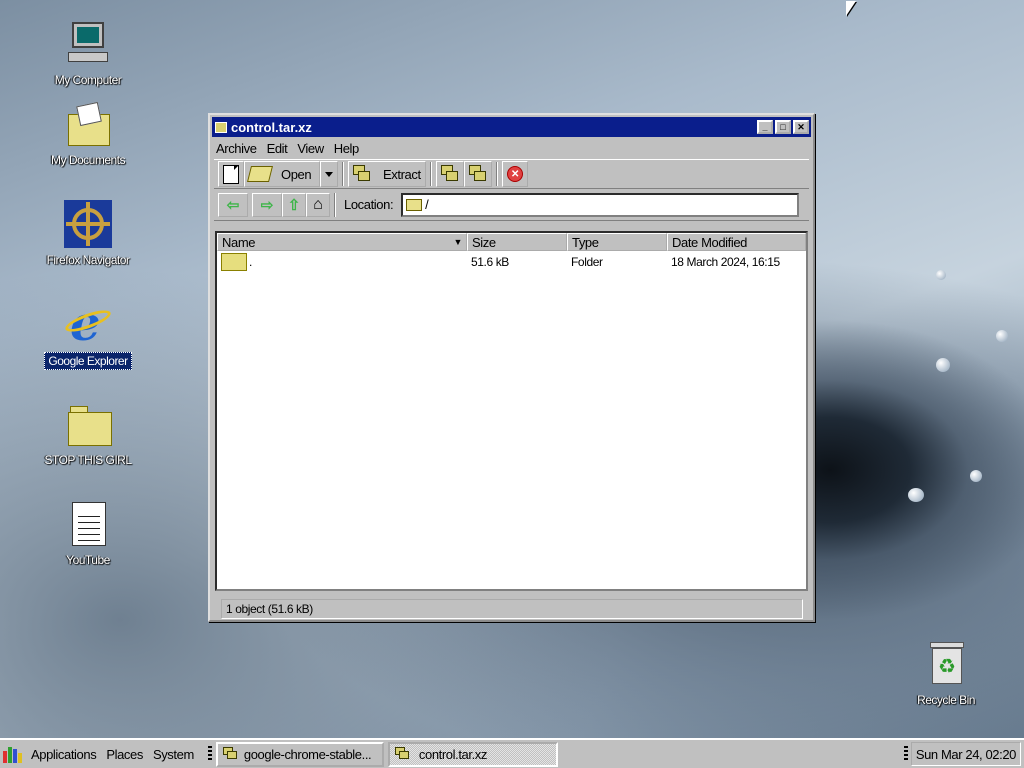 The width and height of the screenshot is (1024, 768). I want to click on desktop-icon-my-documents: My Documents, so click(88, 134).